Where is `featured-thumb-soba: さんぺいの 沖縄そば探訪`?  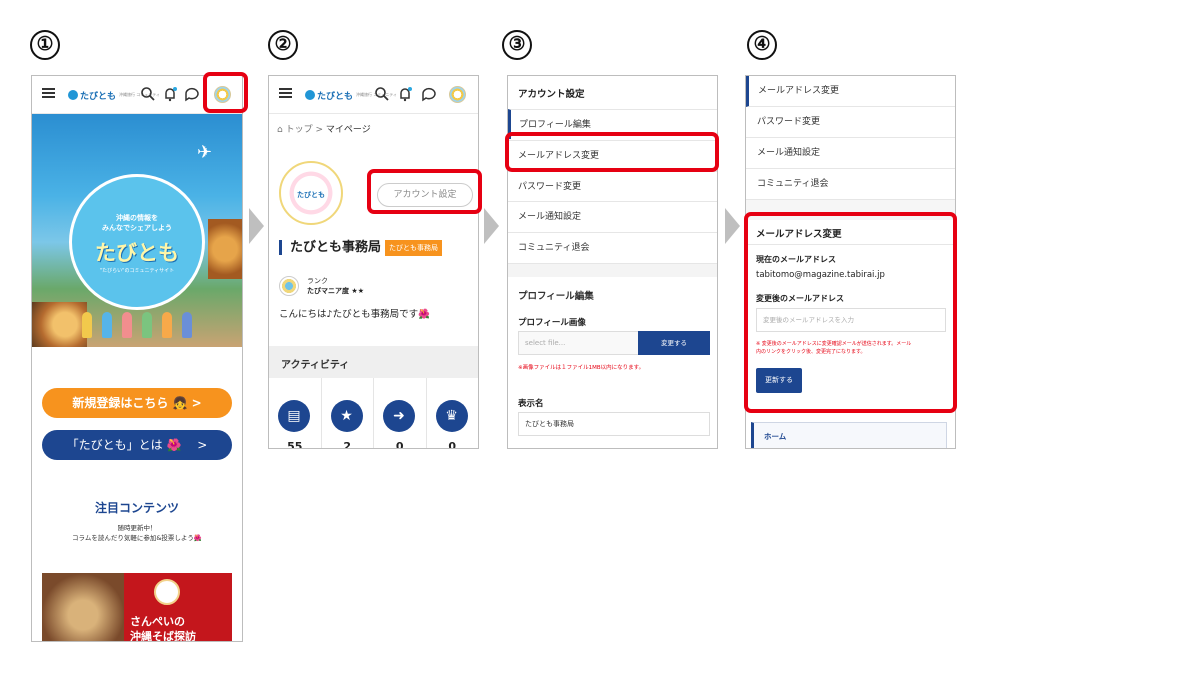
featured-thumb-soba: さんぺいの 沖縄そば探訪 is located at coordinates (178, 607).